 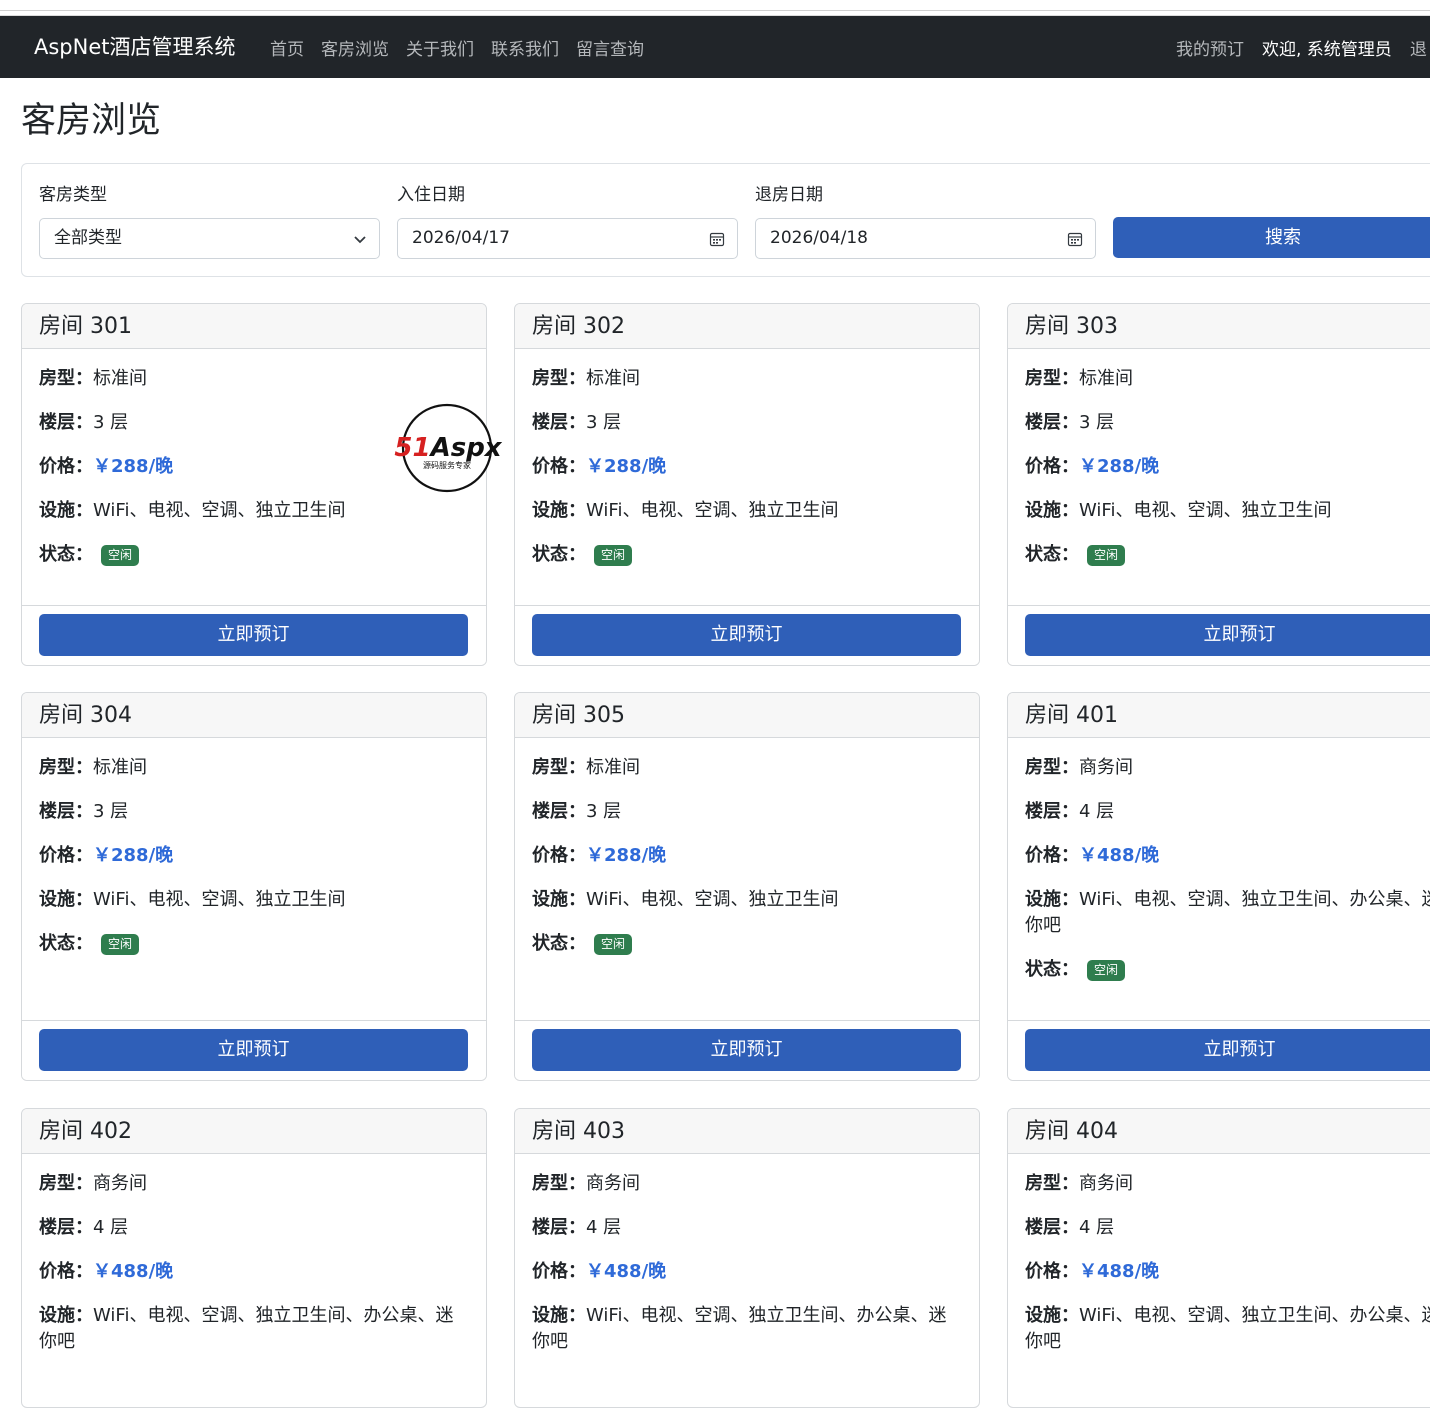 I want to click on checkin-date-input: 2026/04/17, so click(x=567, y=238).